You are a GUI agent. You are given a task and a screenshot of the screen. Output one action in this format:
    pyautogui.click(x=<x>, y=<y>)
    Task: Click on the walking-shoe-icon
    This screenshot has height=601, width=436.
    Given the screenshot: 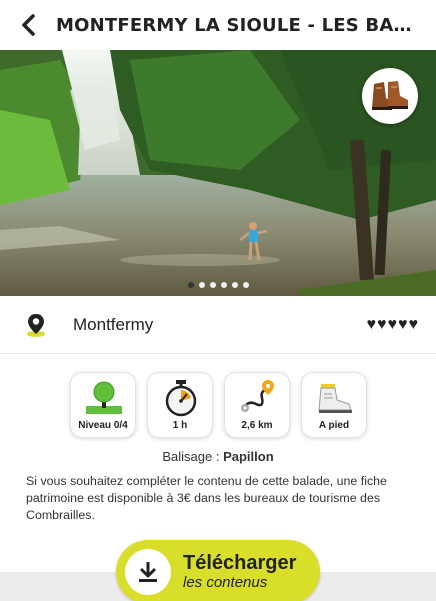 What is the action you would take?
    pyautogui.click(x=335, y=398)
    